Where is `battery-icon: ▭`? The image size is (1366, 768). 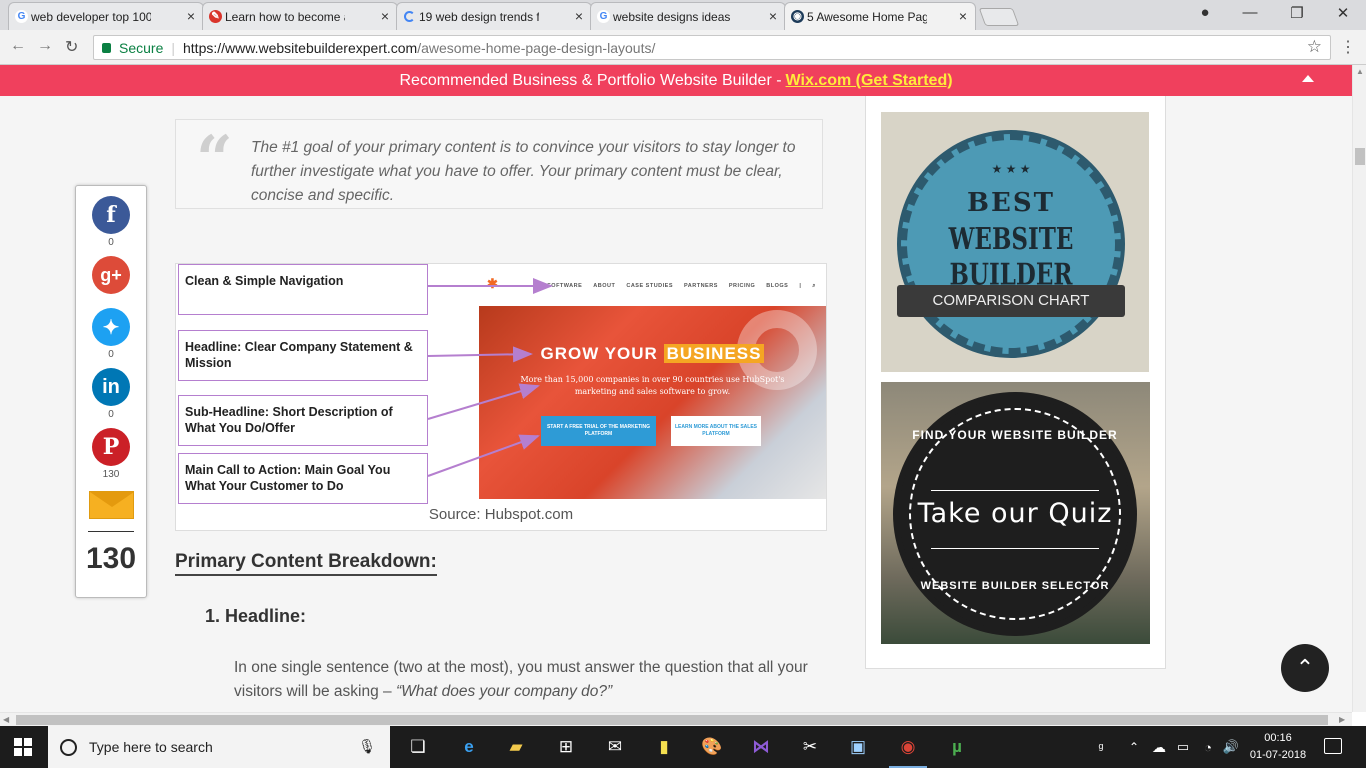 battery-icon: ▭ is located at coordinates (1183, 747).